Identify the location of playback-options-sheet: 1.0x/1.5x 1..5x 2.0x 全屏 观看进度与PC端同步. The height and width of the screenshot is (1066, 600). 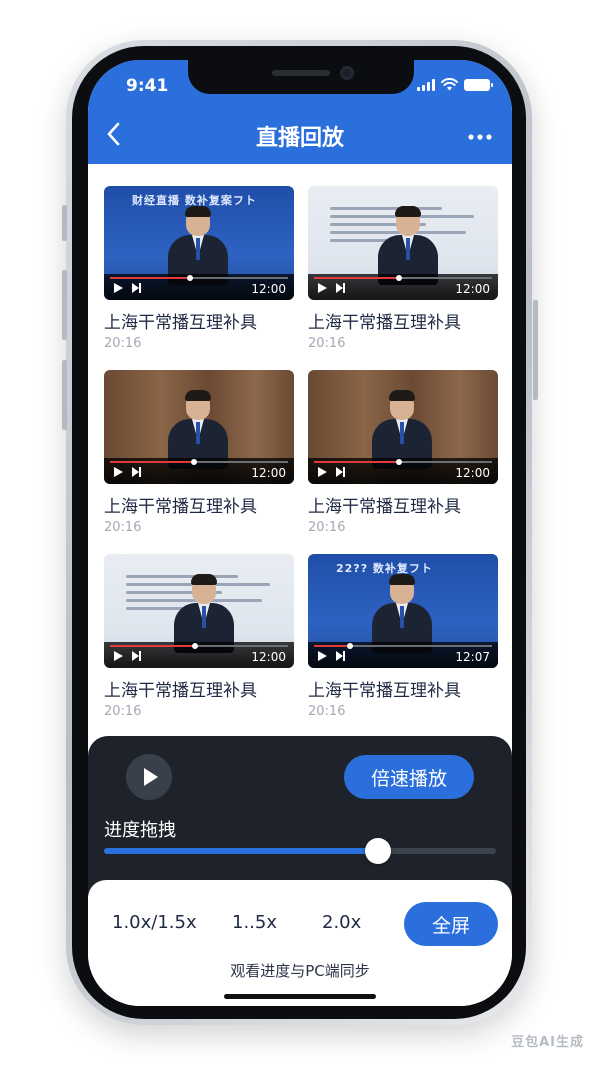
(300, 943).